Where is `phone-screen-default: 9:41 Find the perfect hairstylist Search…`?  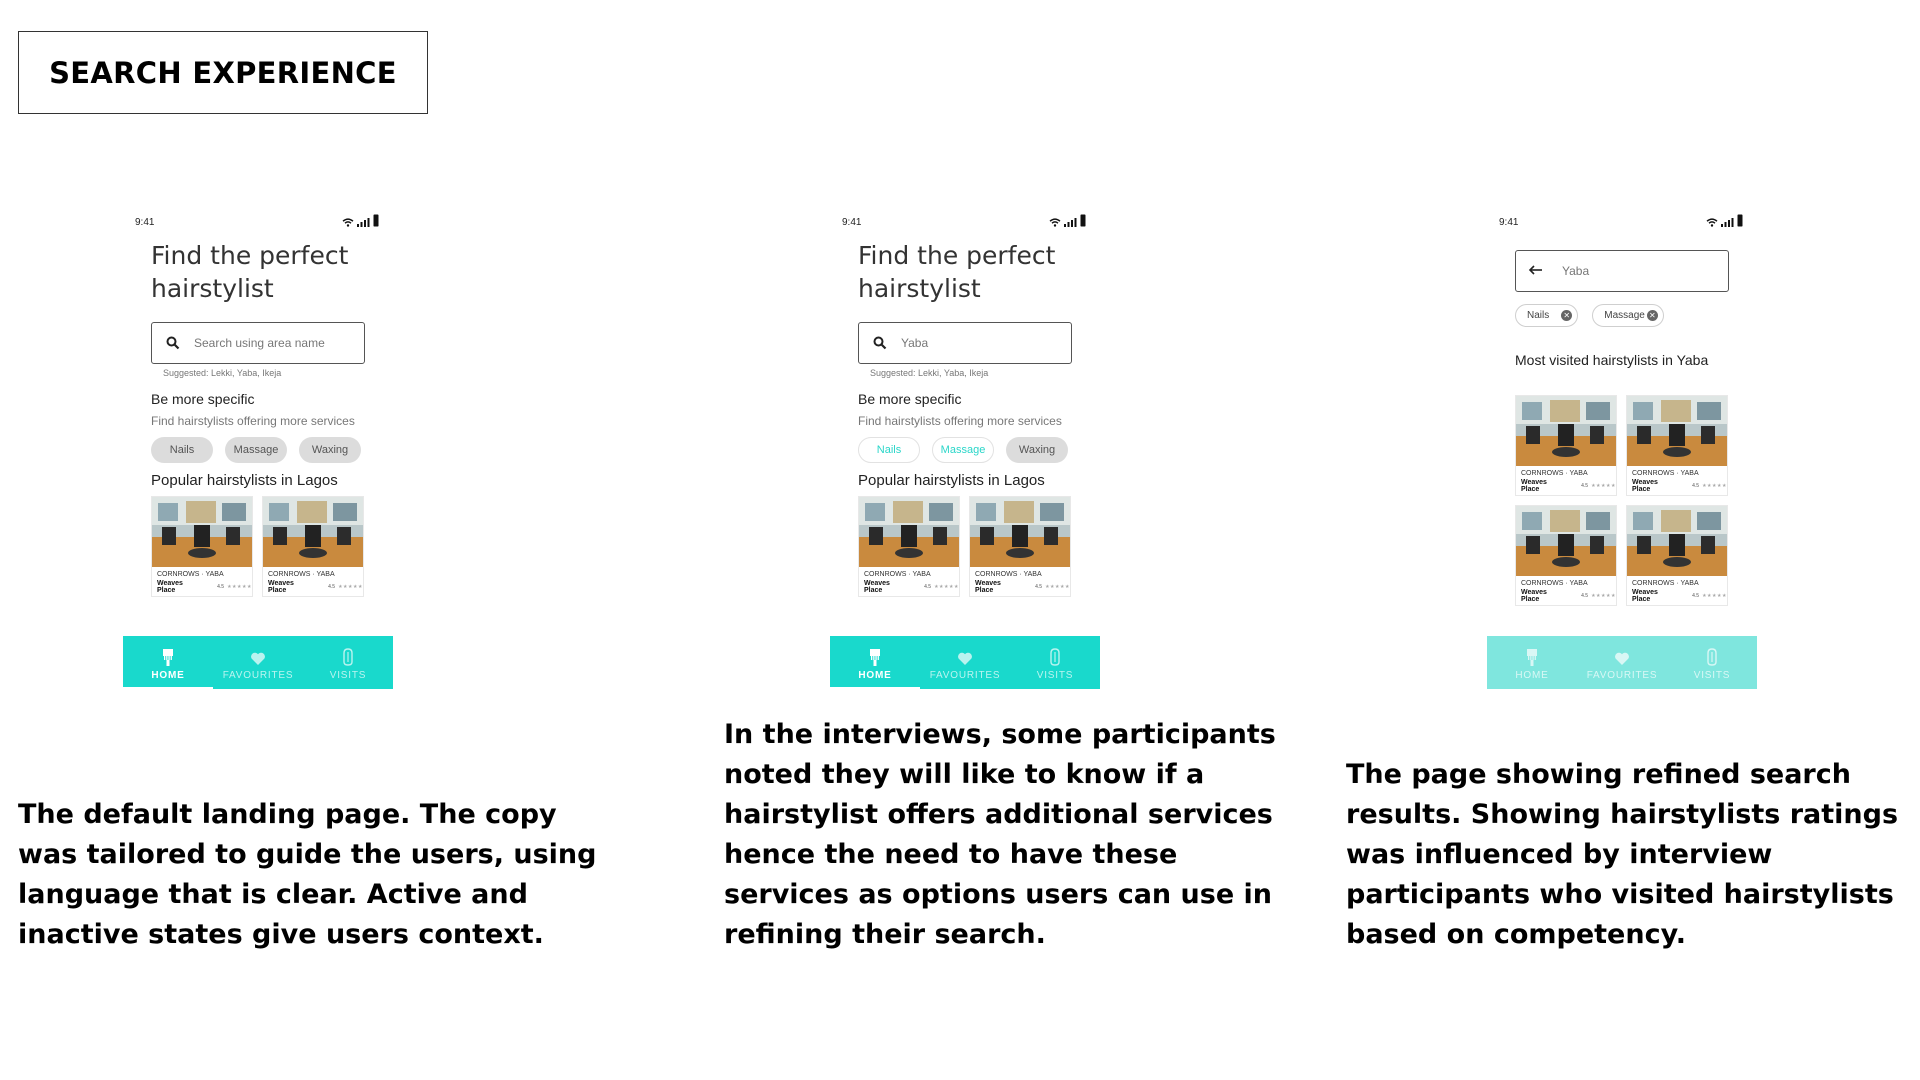
phone-screen-default: 9:41 Find the perfect hairstylist Search… is located at coordinates (258, 449).